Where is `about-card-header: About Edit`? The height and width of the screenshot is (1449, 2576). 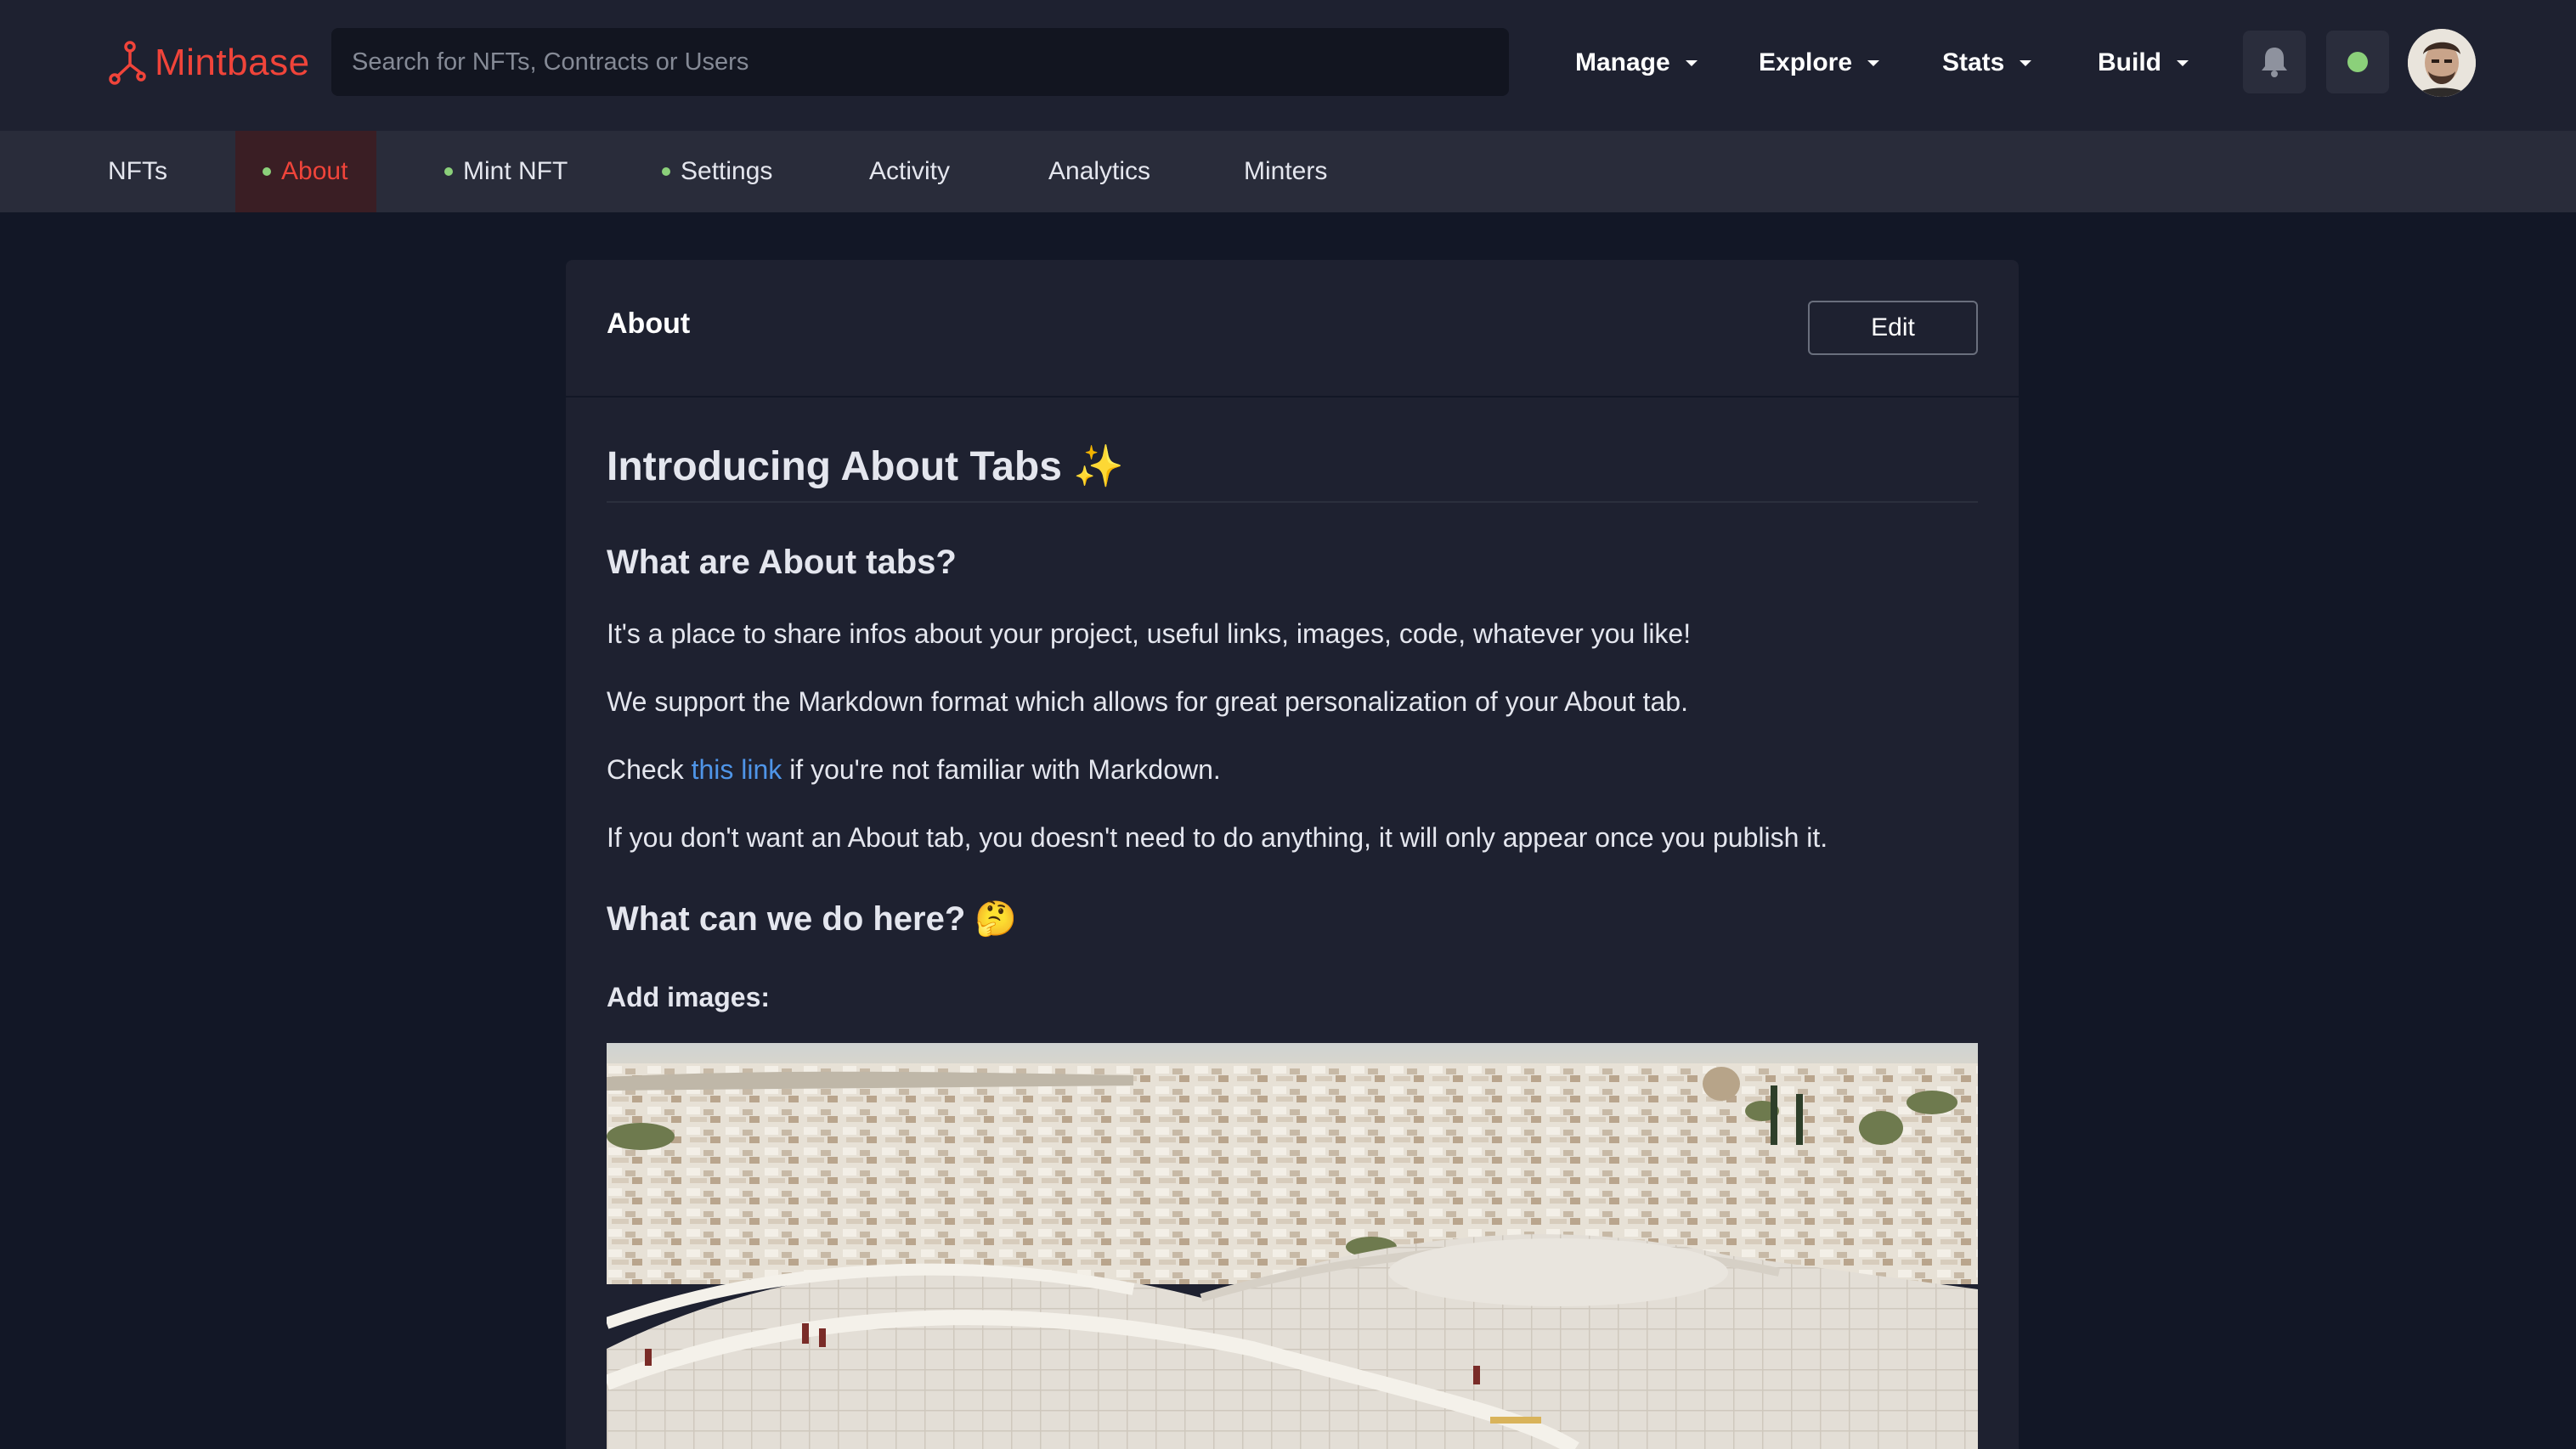 about-card-header: About Edit is located at coordinates (1292, 328).